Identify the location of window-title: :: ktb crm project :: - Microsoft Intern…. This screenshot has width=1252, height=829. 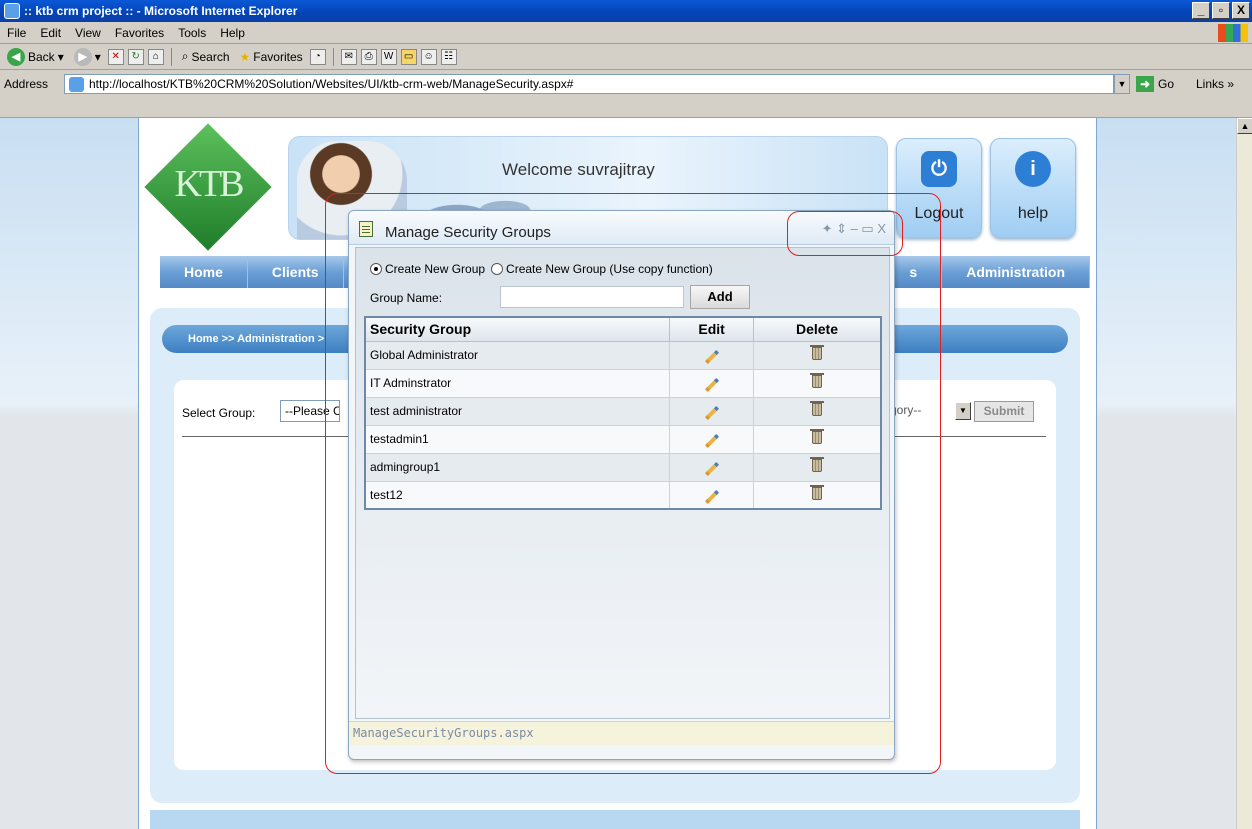
(161, 11).